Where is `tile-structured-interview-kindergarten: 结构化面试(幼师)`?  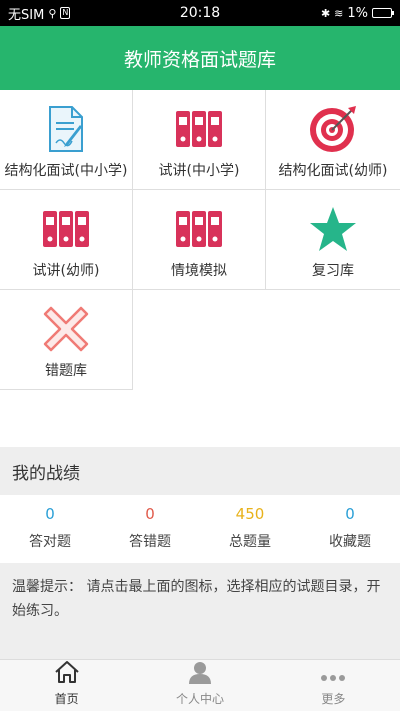
tile-structured-interview-kindergarten: 结构化面试(幼师) is located at coordinates (333, 140).